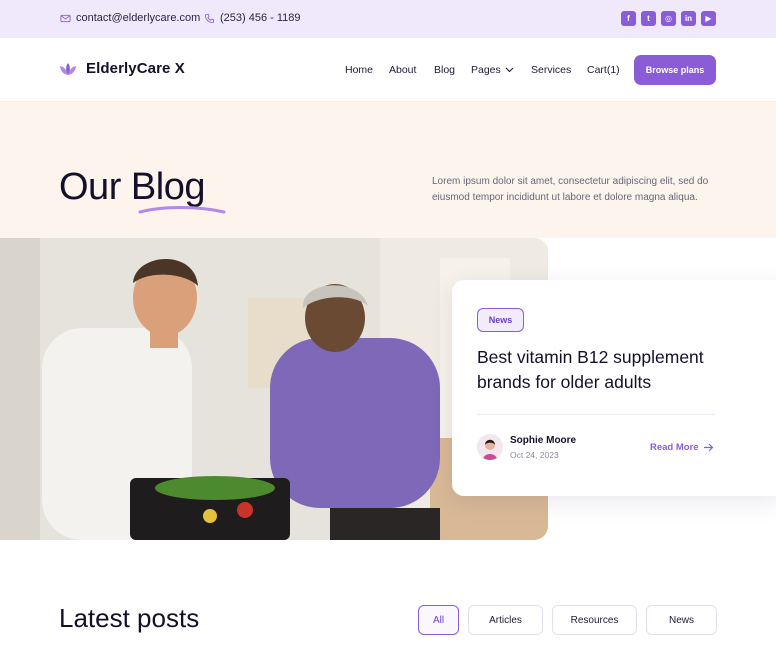  I want to click on social-links: f t ◎ in ▶, so click(668, 18).